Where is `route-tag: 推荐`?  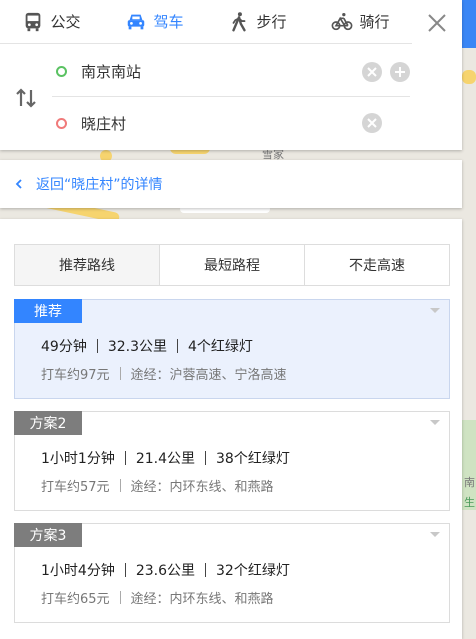 route-tag: 推荐 is located at coordinates (48, 311).